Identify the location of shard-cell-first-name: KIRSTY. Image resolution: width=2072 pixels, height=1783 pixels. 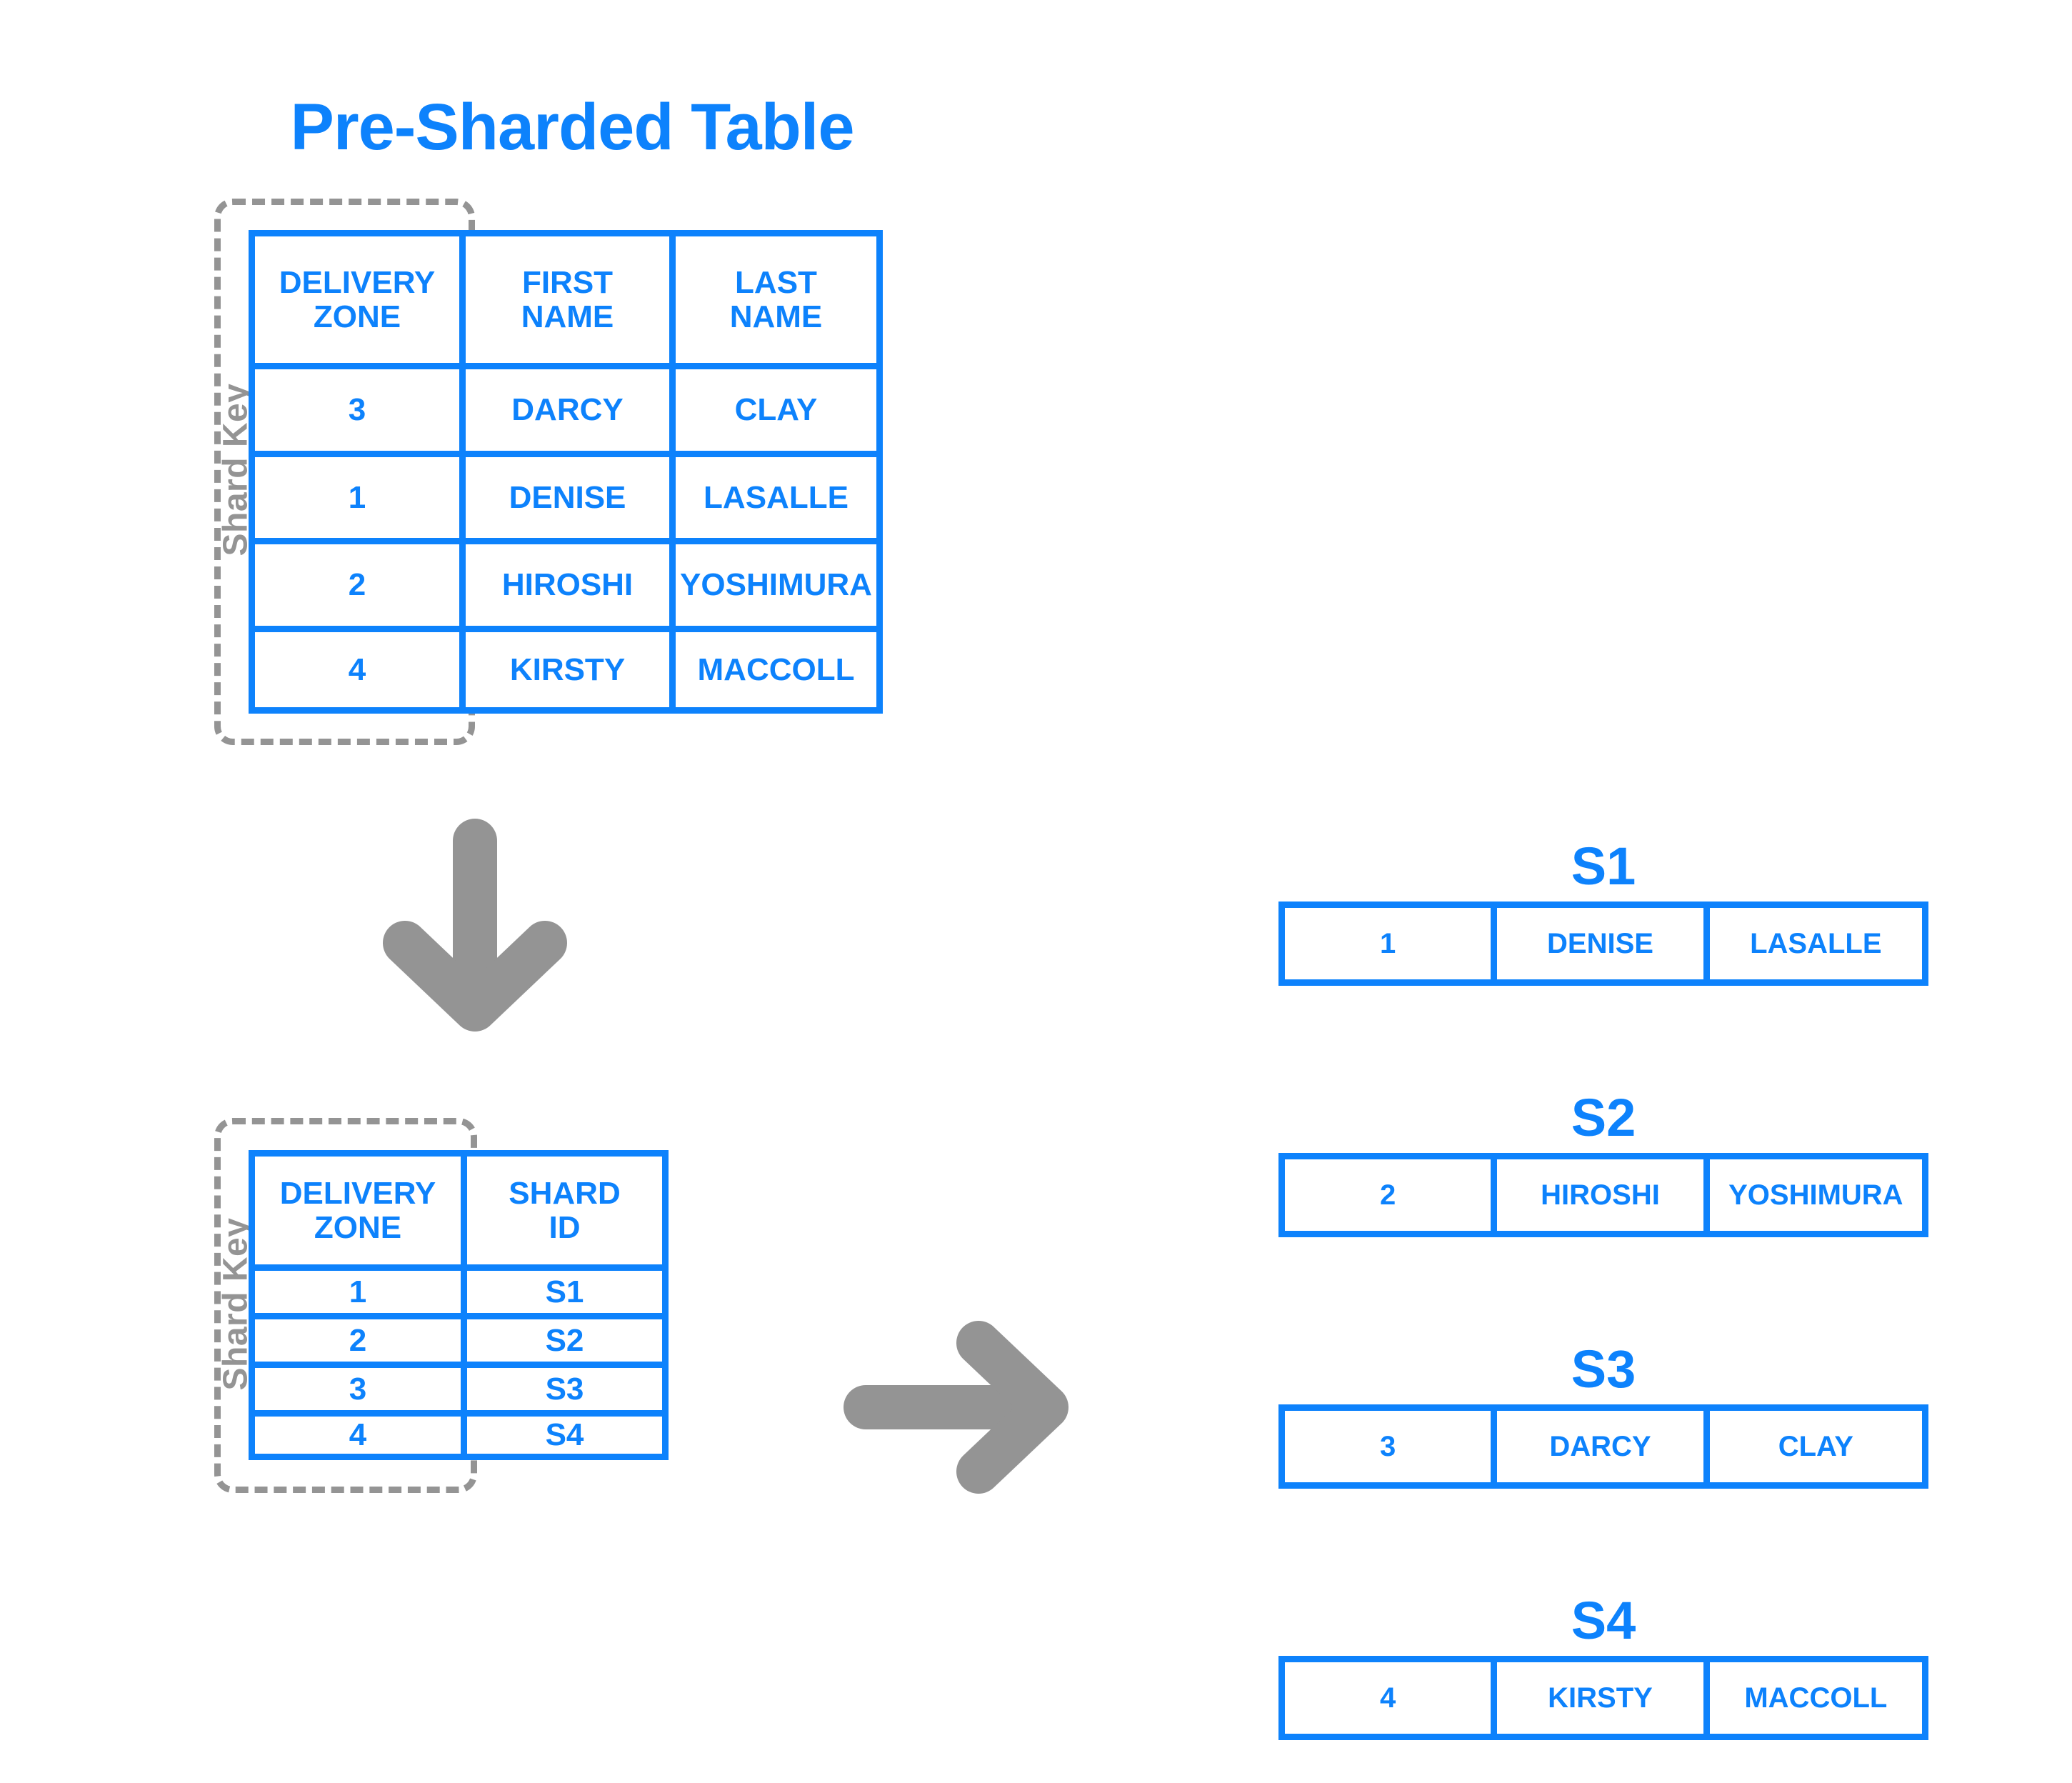
(1604, 1698).